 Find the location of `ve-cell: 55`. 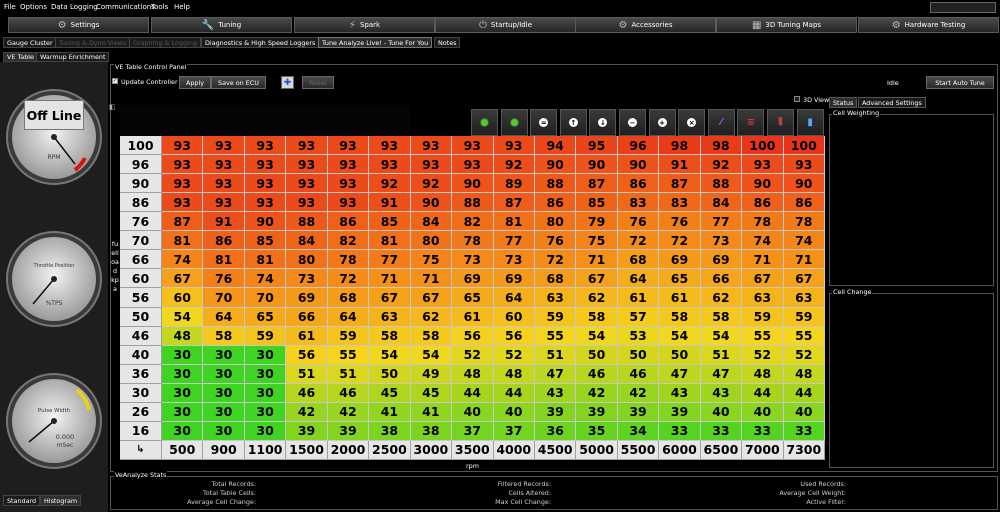

ve-cell: 55 is located at coordinates (348, 355).